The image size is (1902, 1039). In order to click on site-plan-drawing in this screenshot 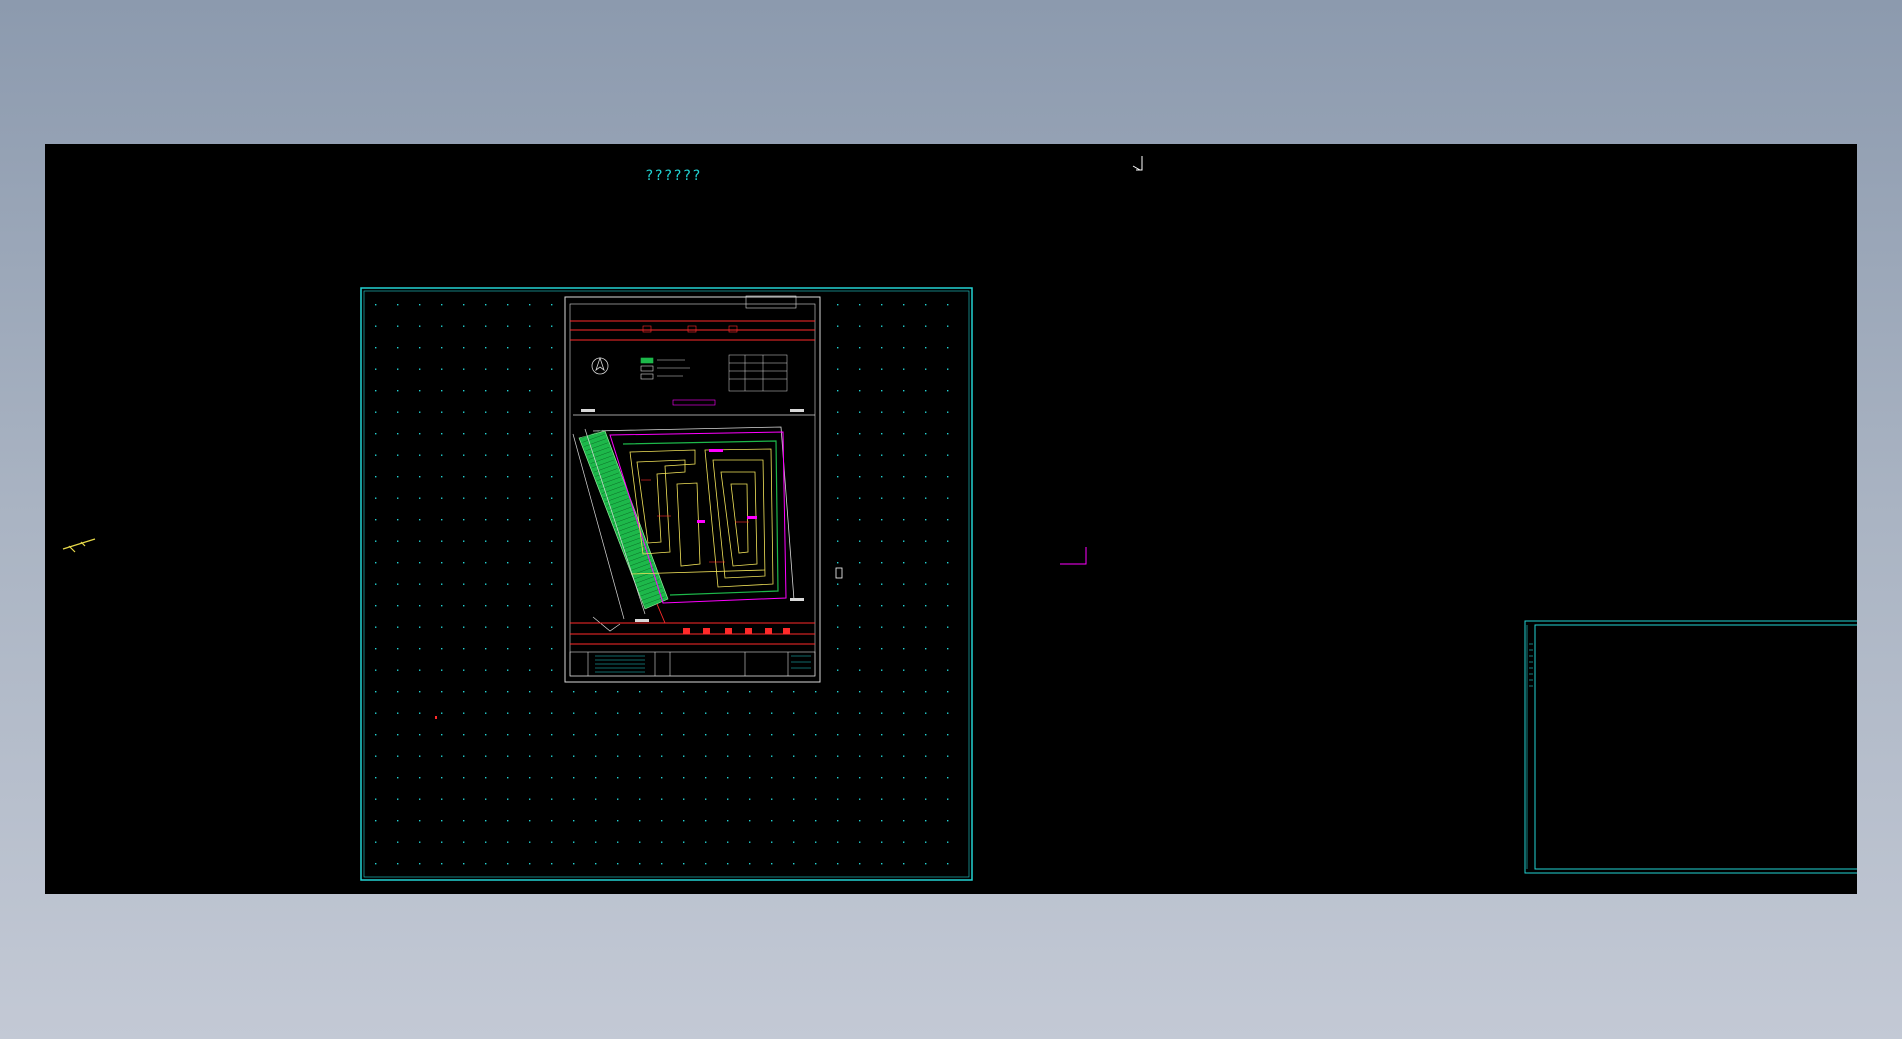, I will do `click(692, 489)`.